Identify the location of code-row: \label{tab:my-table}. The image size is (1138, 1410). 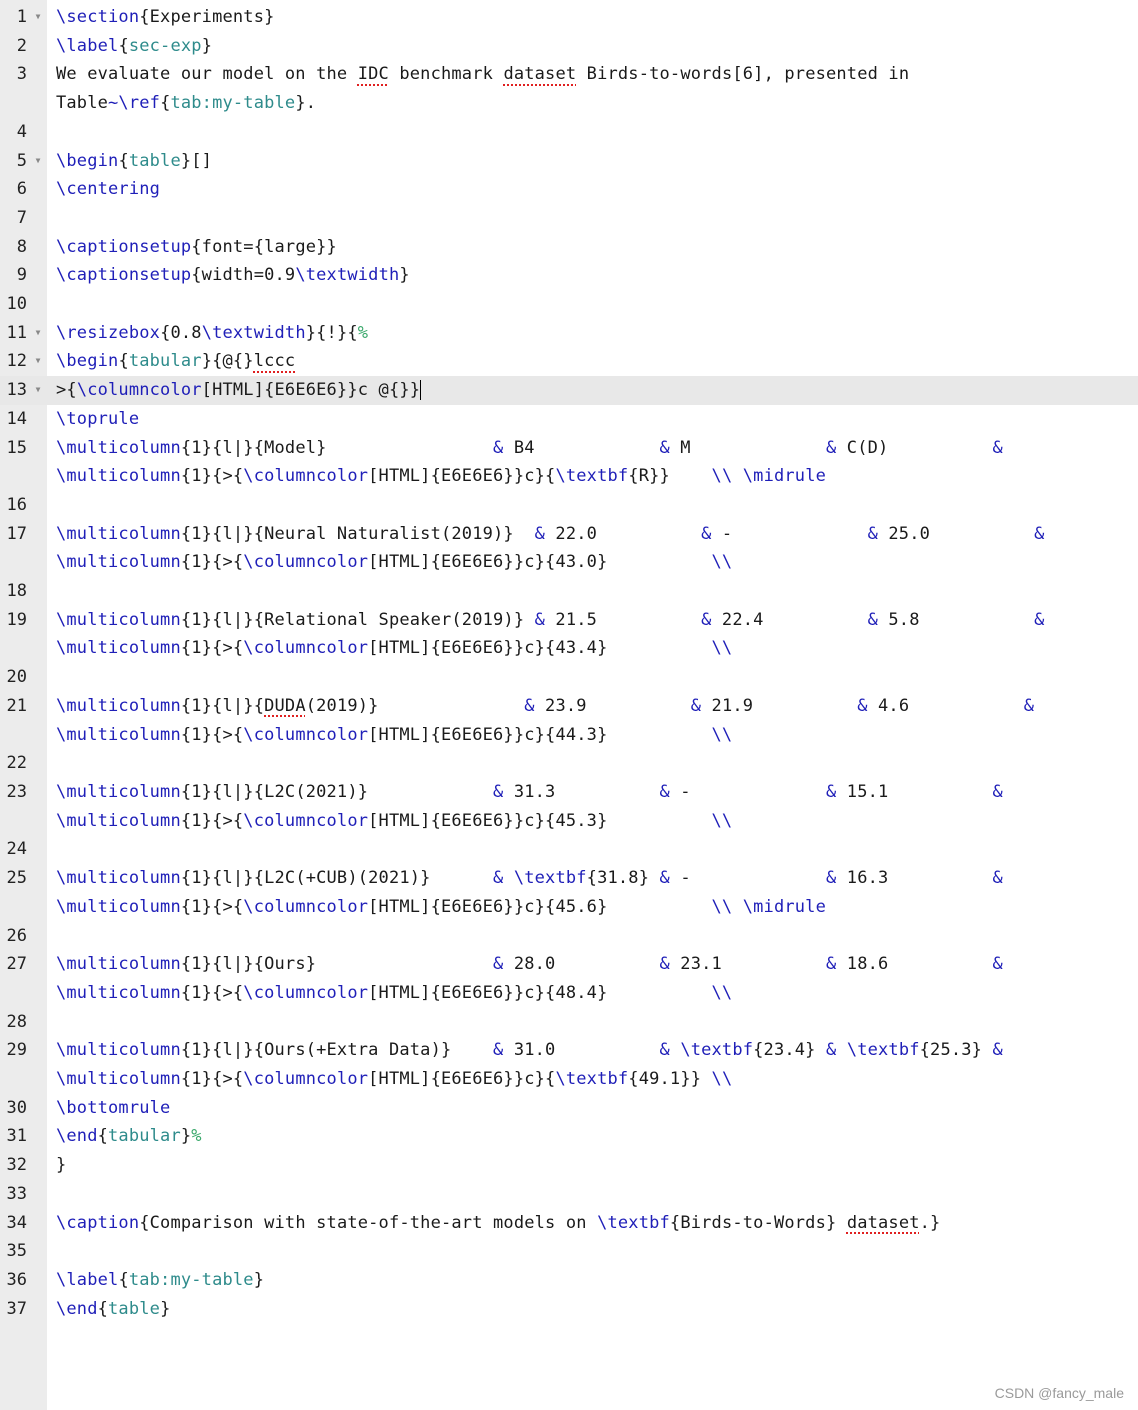
(596, 1280).